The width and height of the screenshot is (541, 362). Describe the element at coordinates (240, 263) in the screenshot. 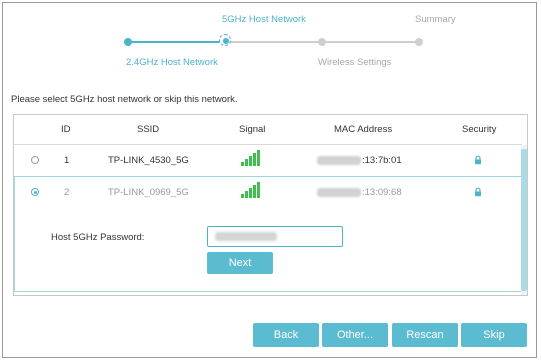

I see `next-button: Next` at that location.